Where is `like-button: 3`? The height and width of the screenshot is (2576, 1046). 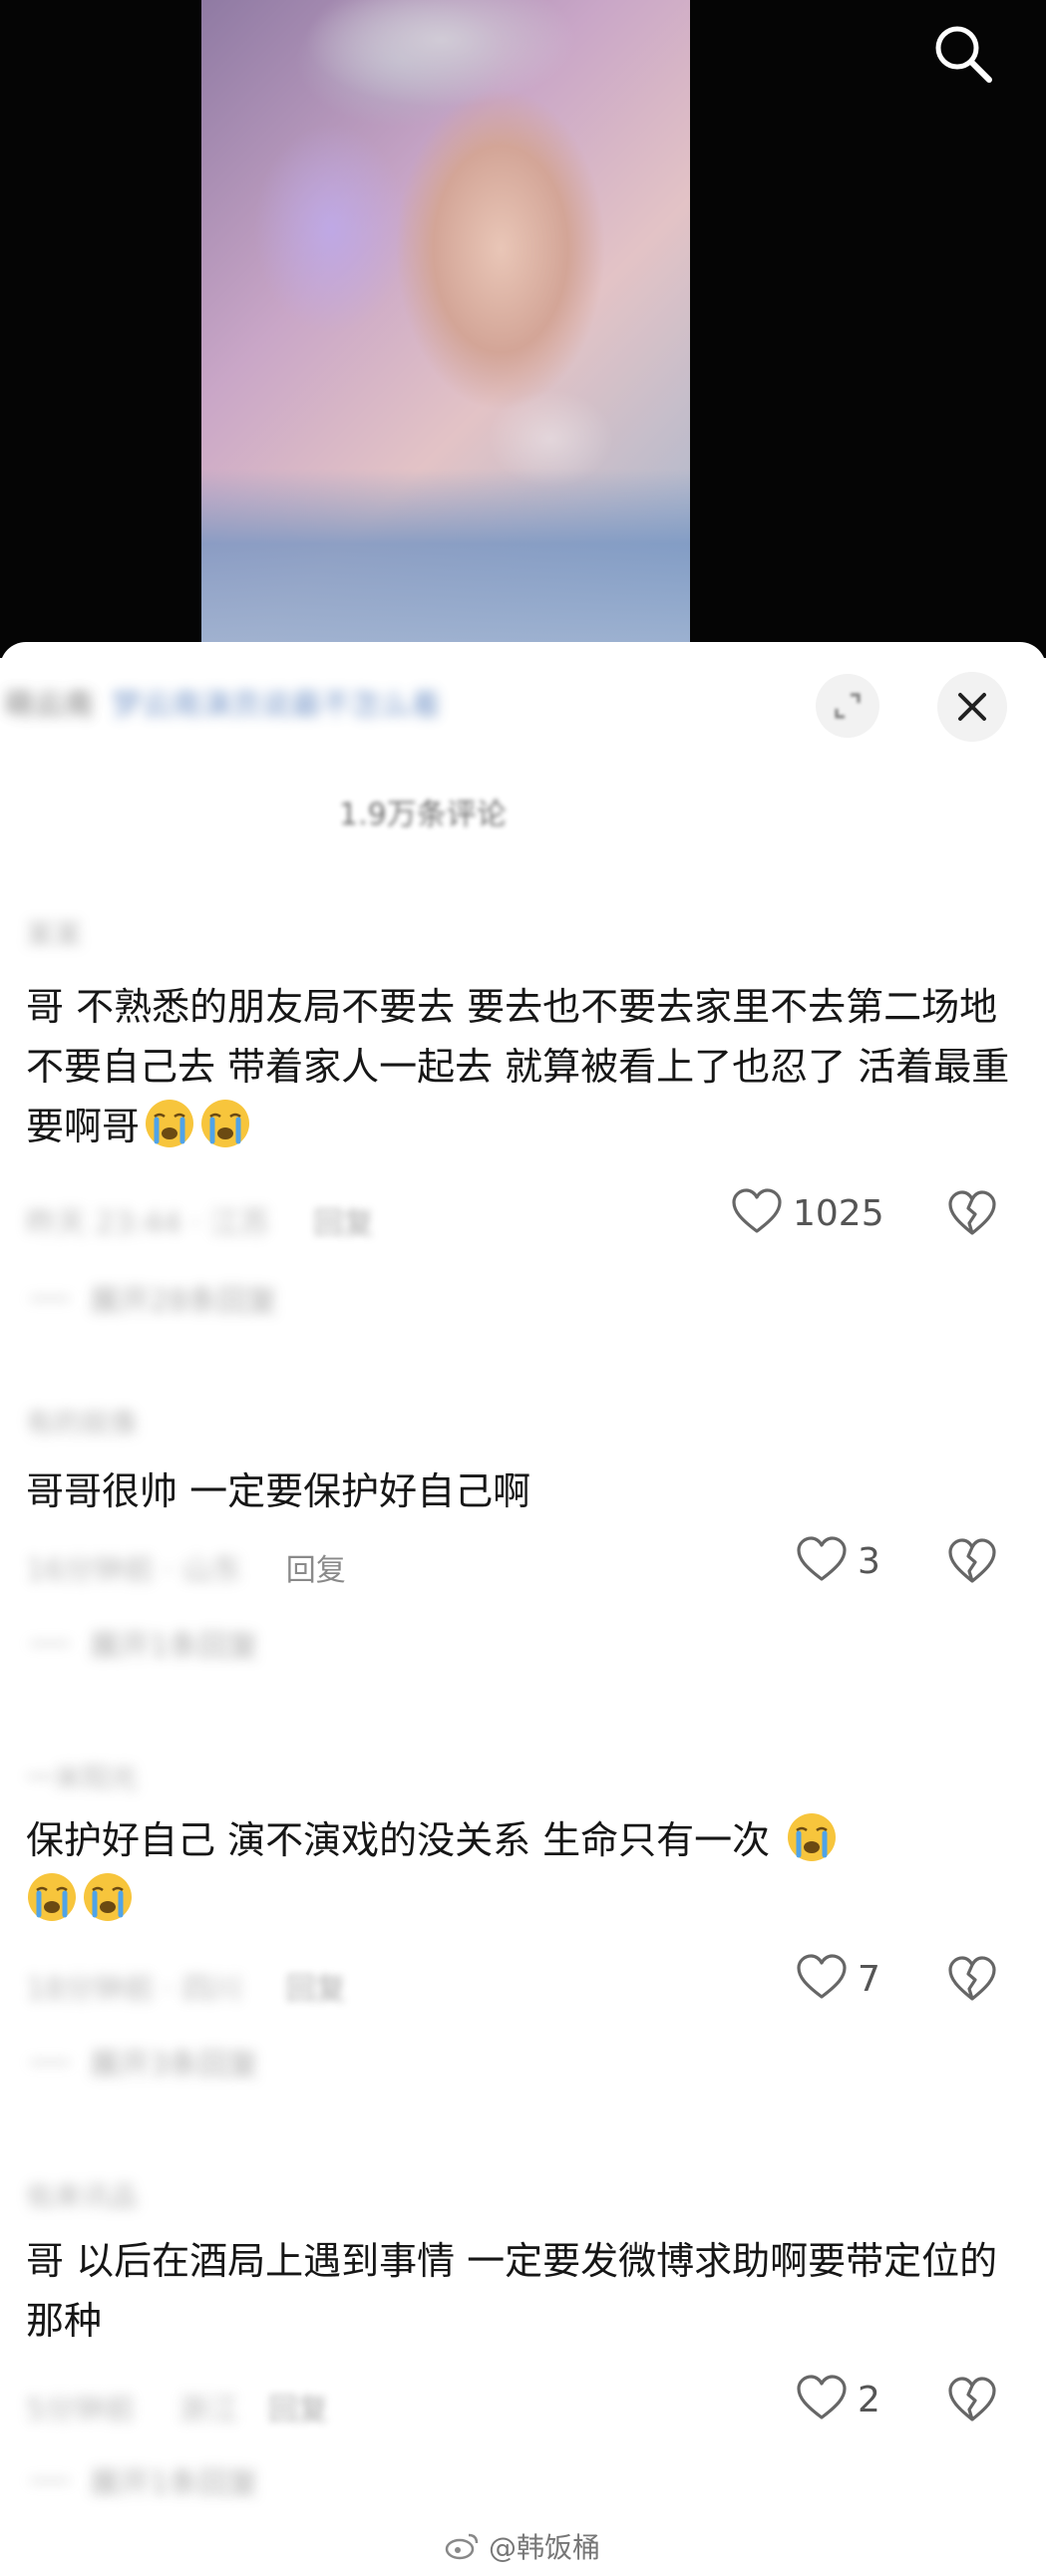 like-button: 3 is located at coordinates (838, 1561).